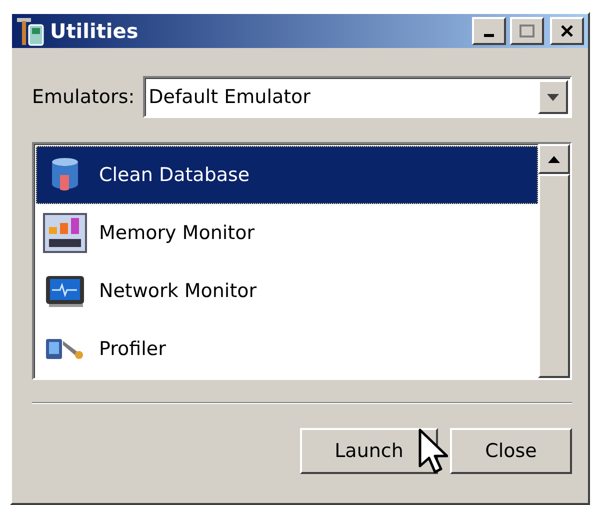 The image size is (596, 505). Describe the element at coordinates (65, 291) in the screenshot. I see `monitor-icon` at that location.